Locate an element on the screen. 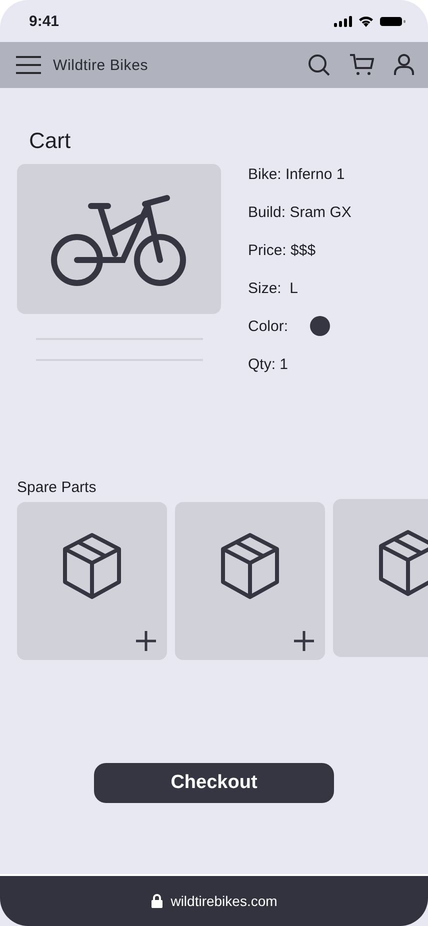  menu-icon is located at coordinates (28, 65).